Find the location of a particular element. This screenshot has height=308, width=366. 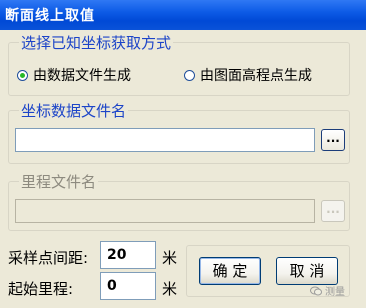

mileage-file-legend: 里程文件名 is located at coordinates (59, 181).